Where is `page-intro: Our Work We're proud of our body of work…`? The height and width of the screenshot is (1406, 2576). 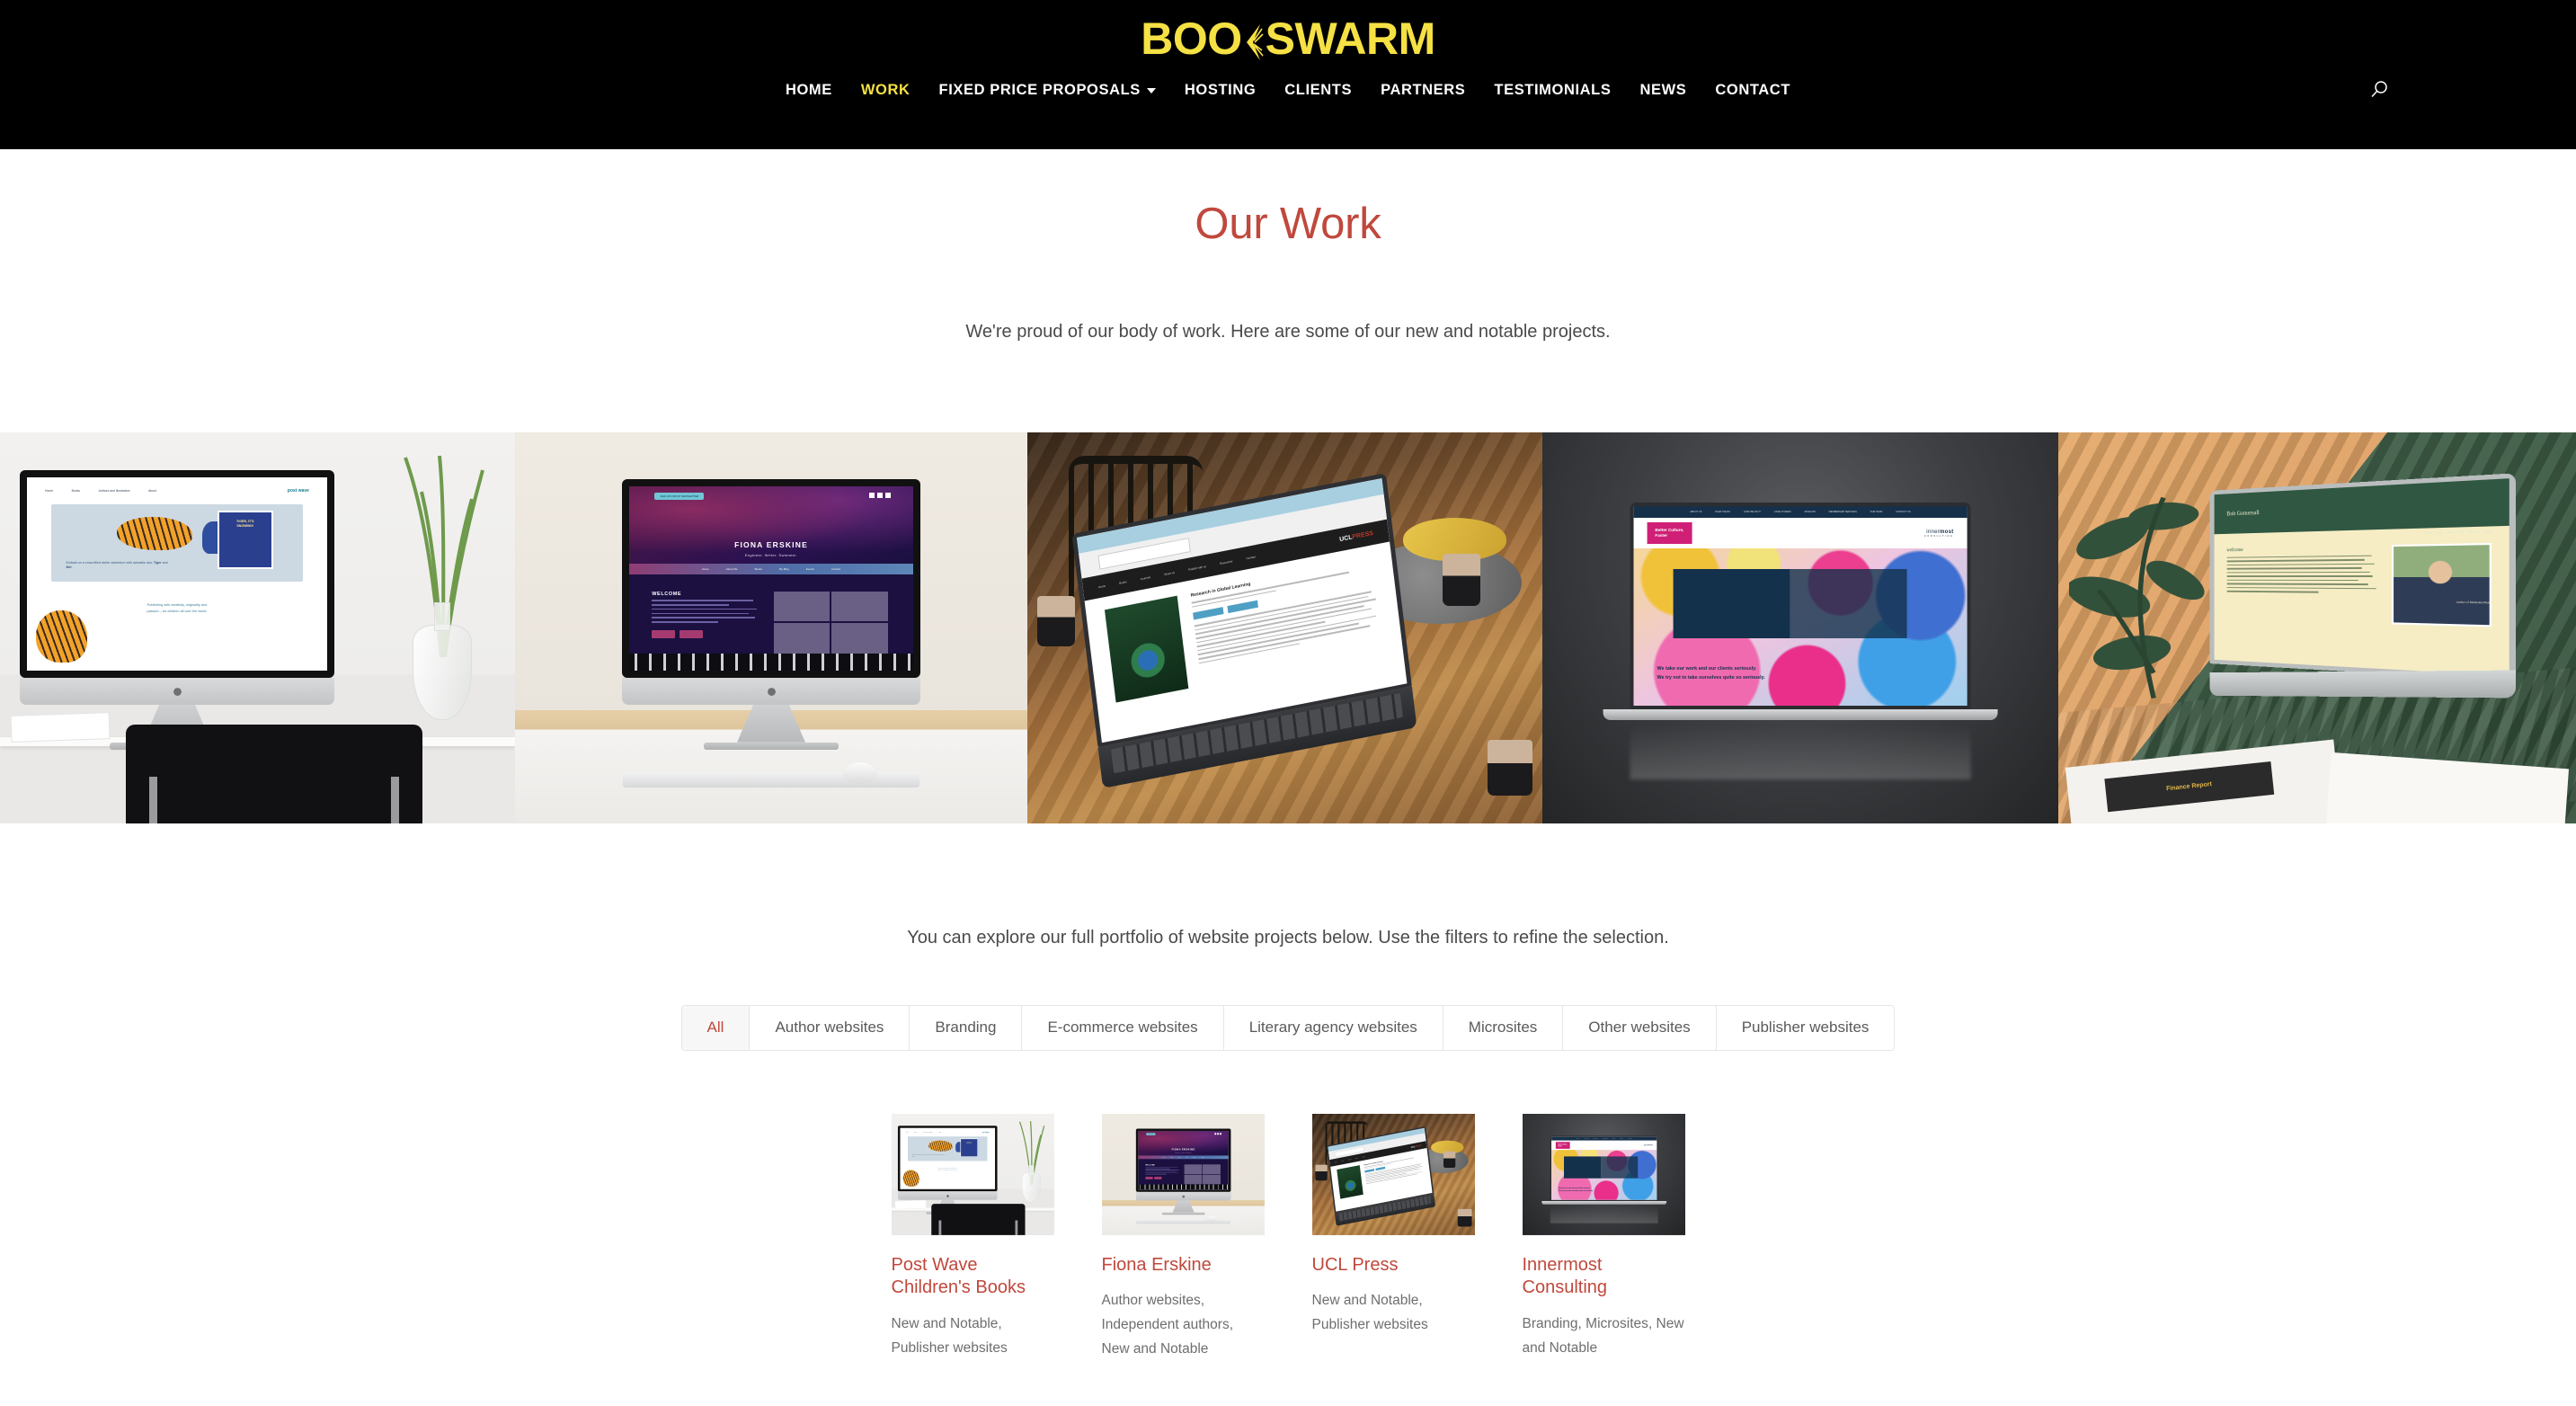
page-intro: Our Work We're proud of our body of work… is located at coordinates (1288, 247).